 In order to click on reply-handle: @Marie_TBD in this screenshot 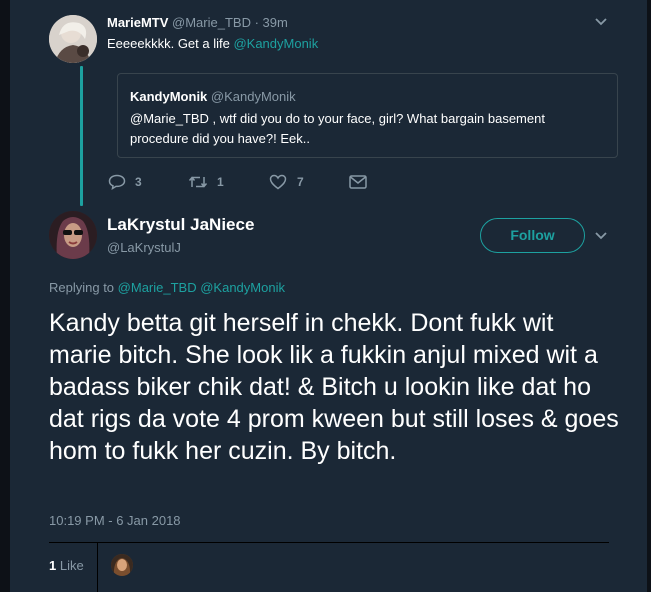, I will do `click(211, 22)`.